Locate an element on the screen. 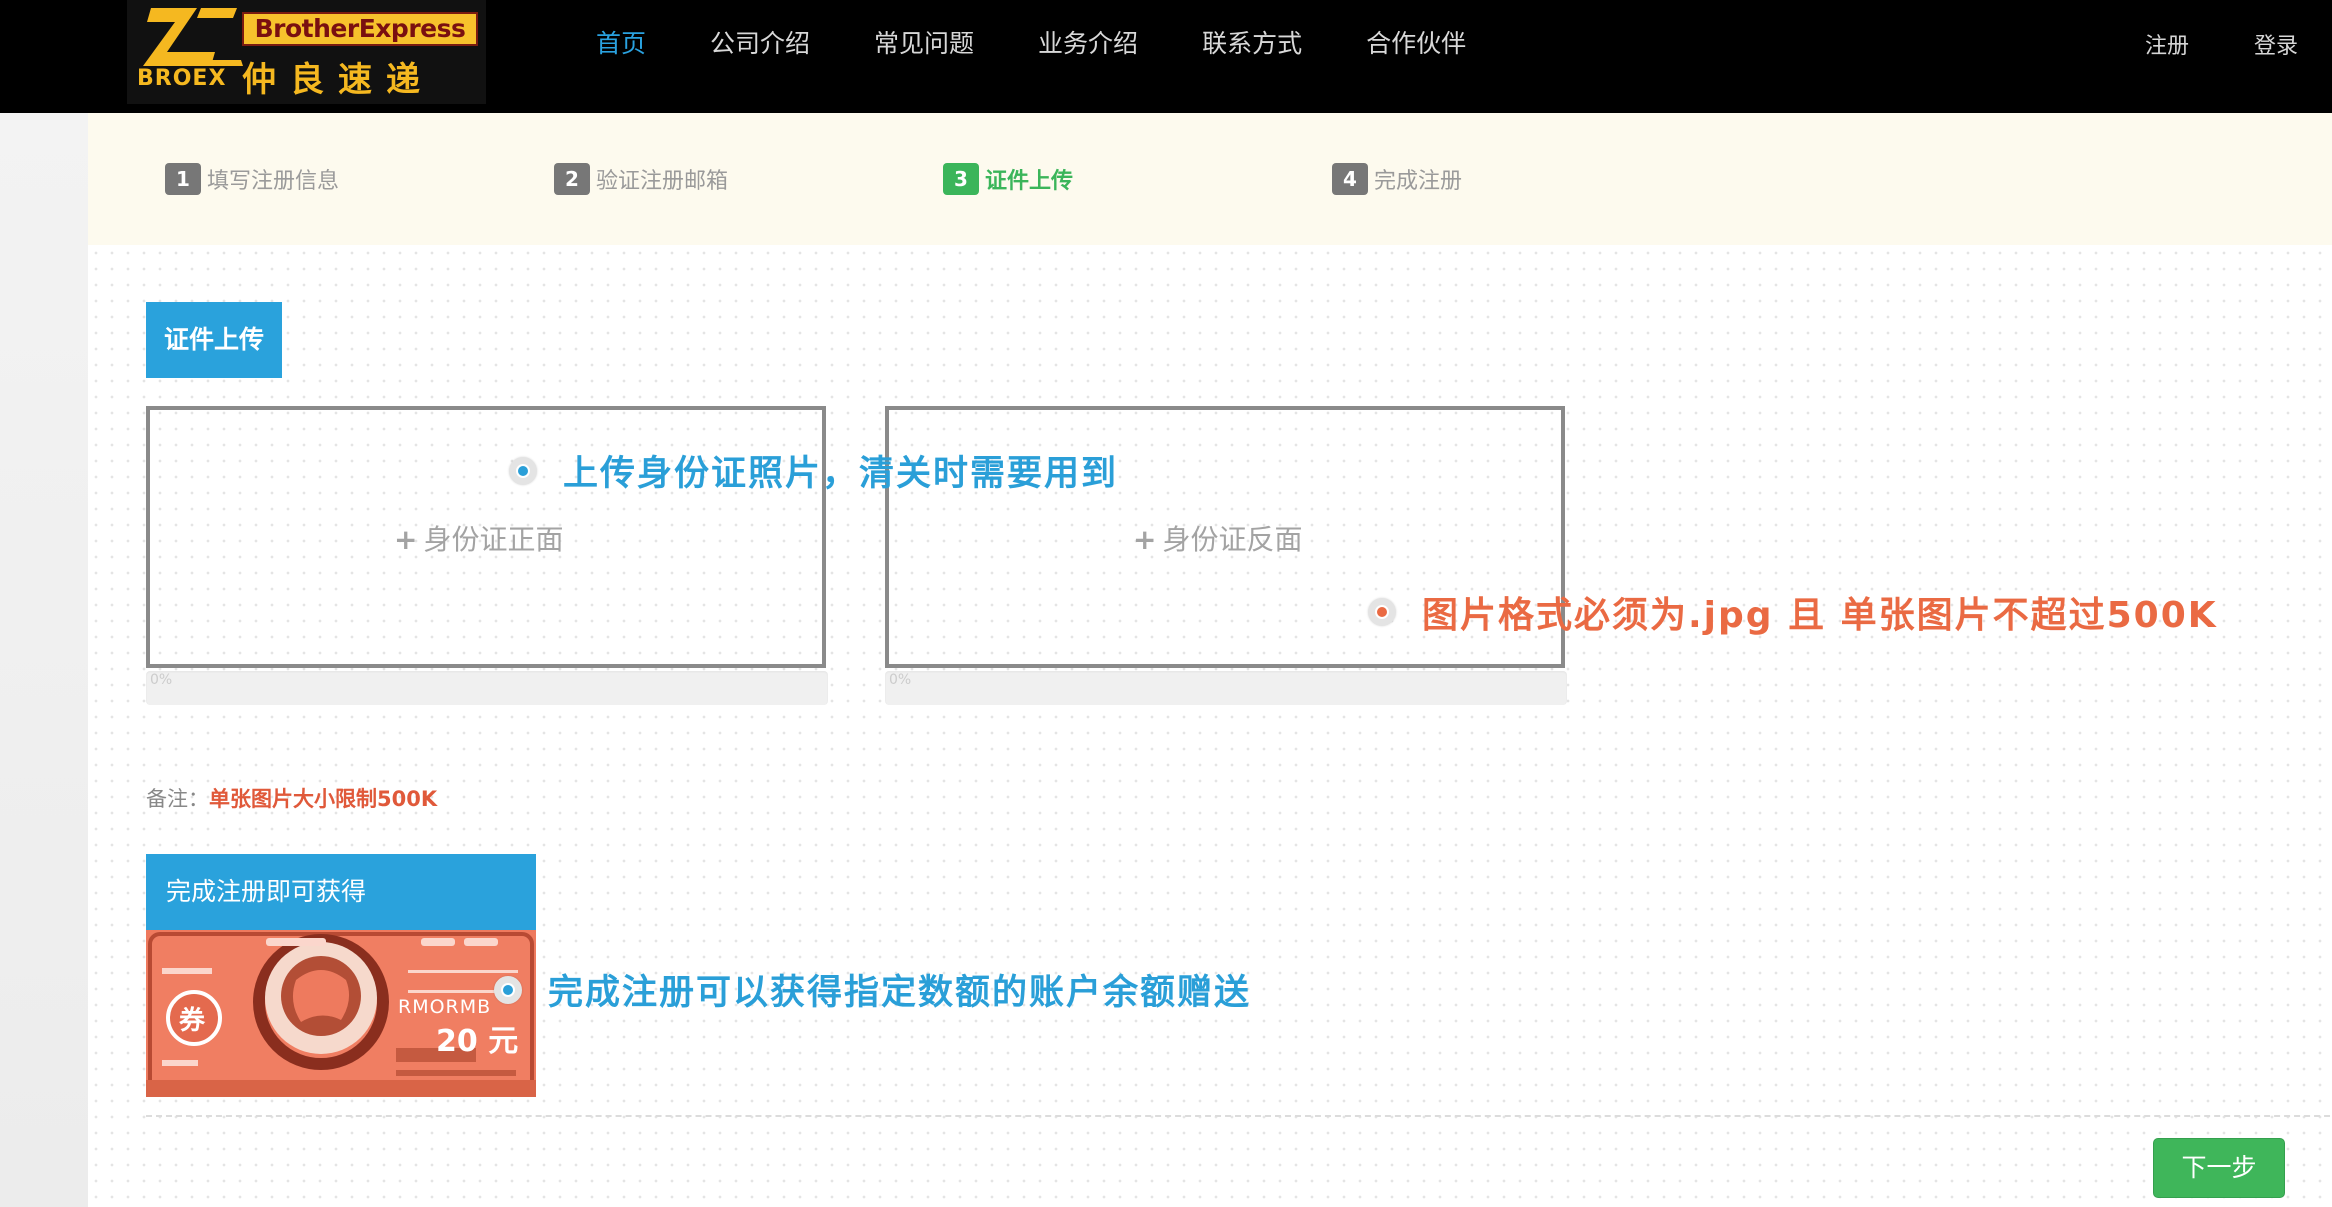  nav-company-intro: 公司介绍 is located at coordinates (760, 44).